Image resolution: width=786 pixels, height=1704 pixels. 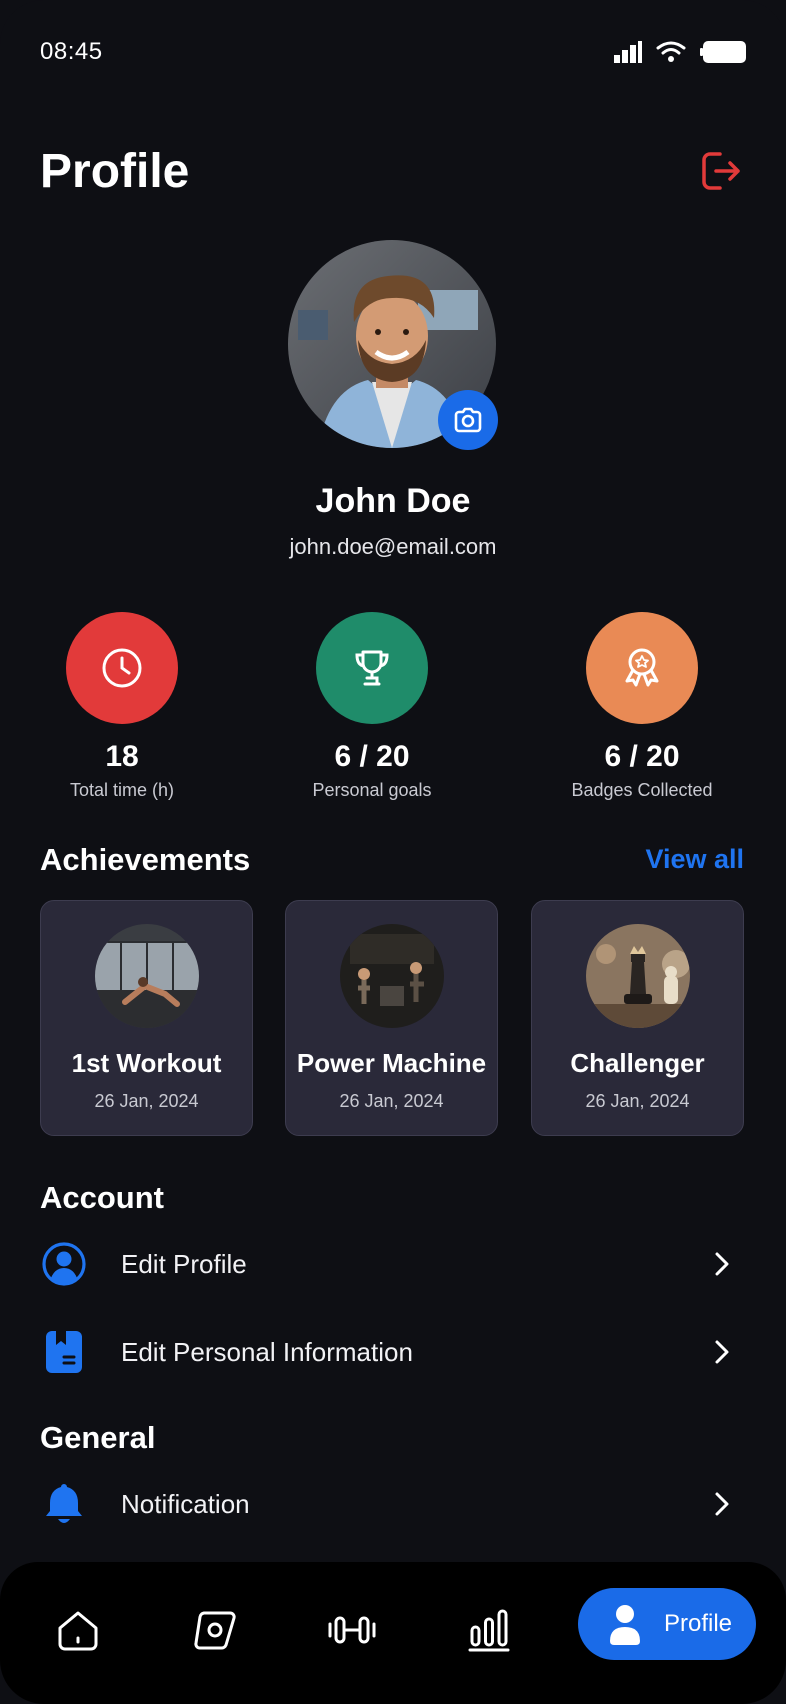 What do you see at coordinates (625, 1625) in the screenshot?
I see `user-icon` at bounding box center [625, 1625].